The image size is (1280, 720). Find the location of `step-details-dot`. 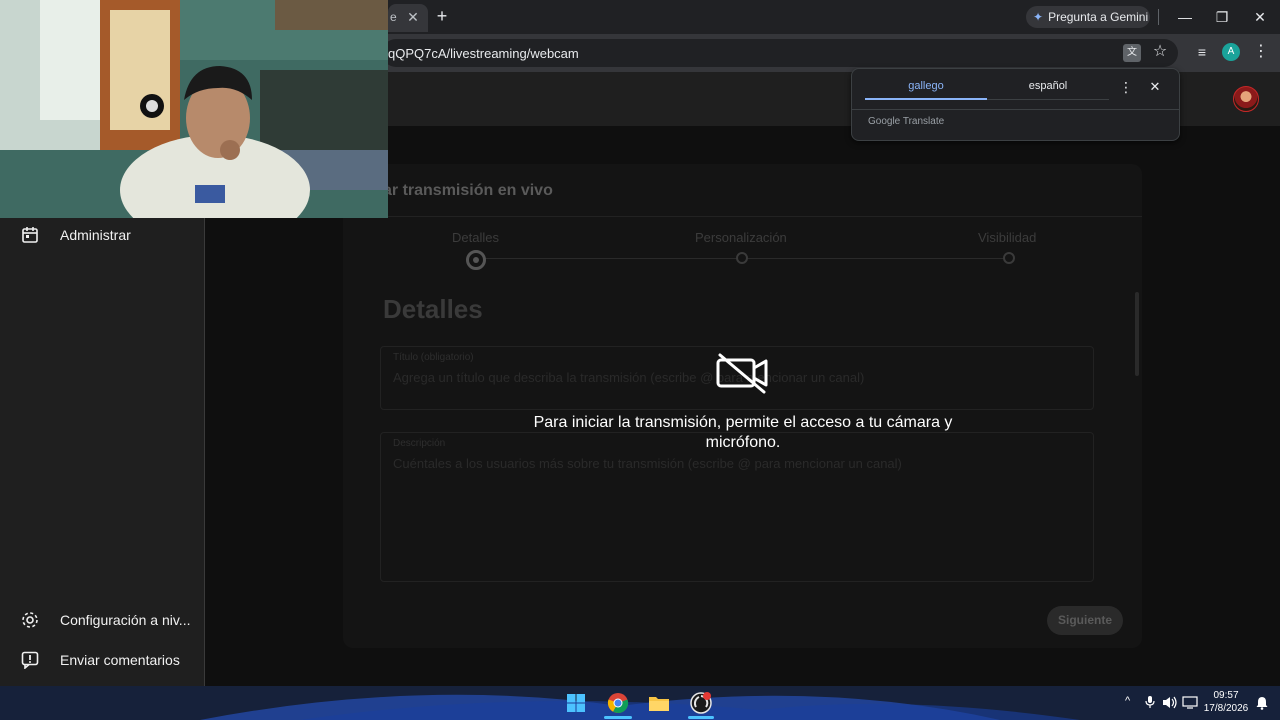

step-details-dot is located at coordinates (476, 260).